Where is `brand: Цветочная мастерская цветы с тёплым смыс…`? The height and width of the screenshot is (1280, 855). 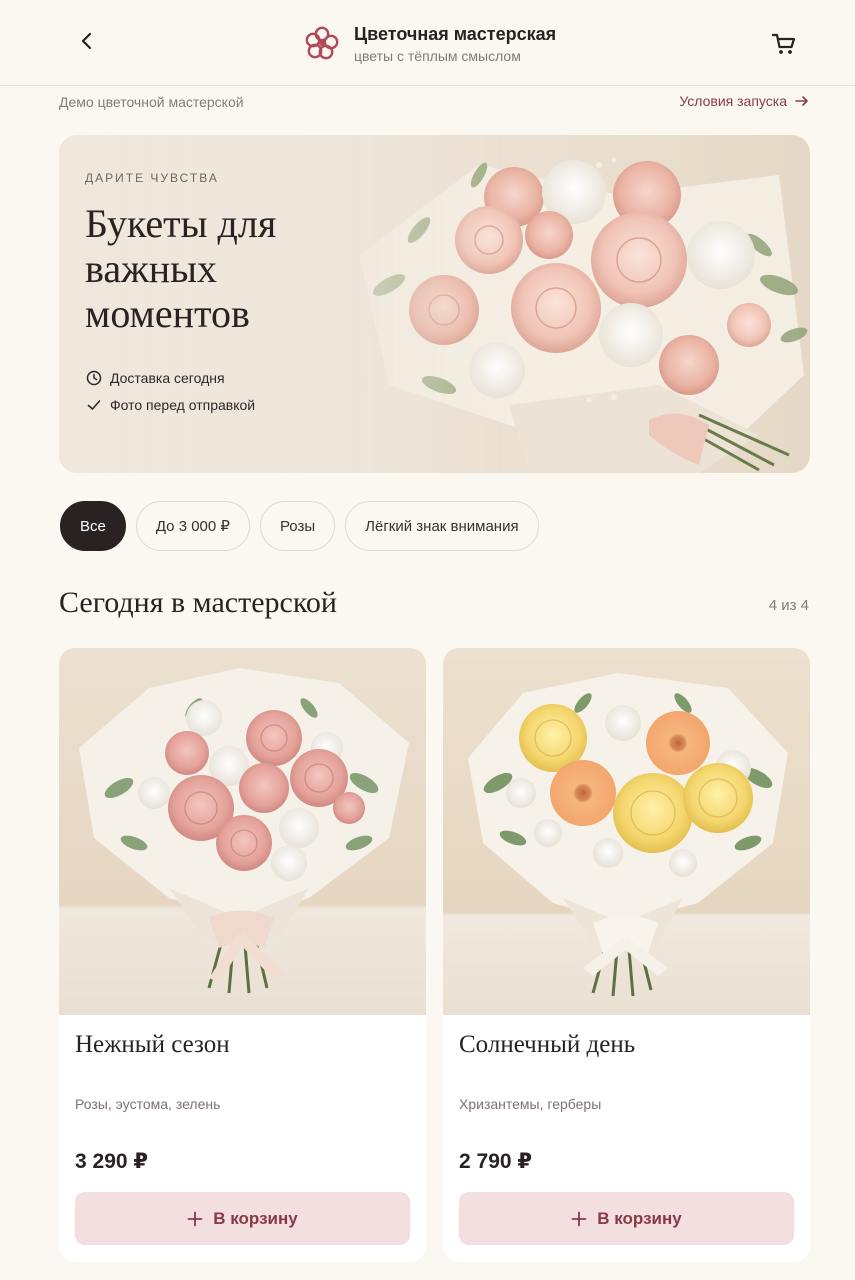 brand: Цветочная мастерская цветы с тёплым смыс… is located at coordinates (430, 43).